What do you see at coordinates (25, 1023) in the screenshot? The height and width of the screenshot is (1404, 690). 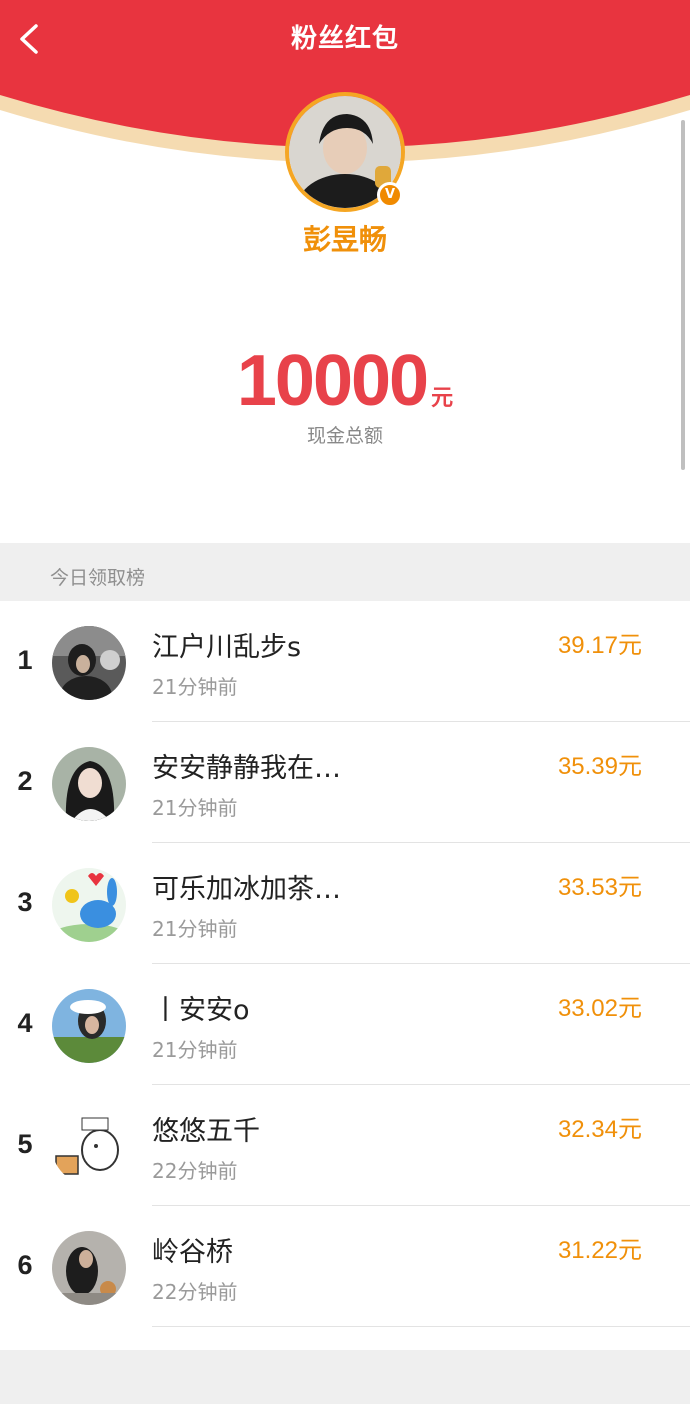 I see `rank-number: 4` at bounding box center [25, 1023].